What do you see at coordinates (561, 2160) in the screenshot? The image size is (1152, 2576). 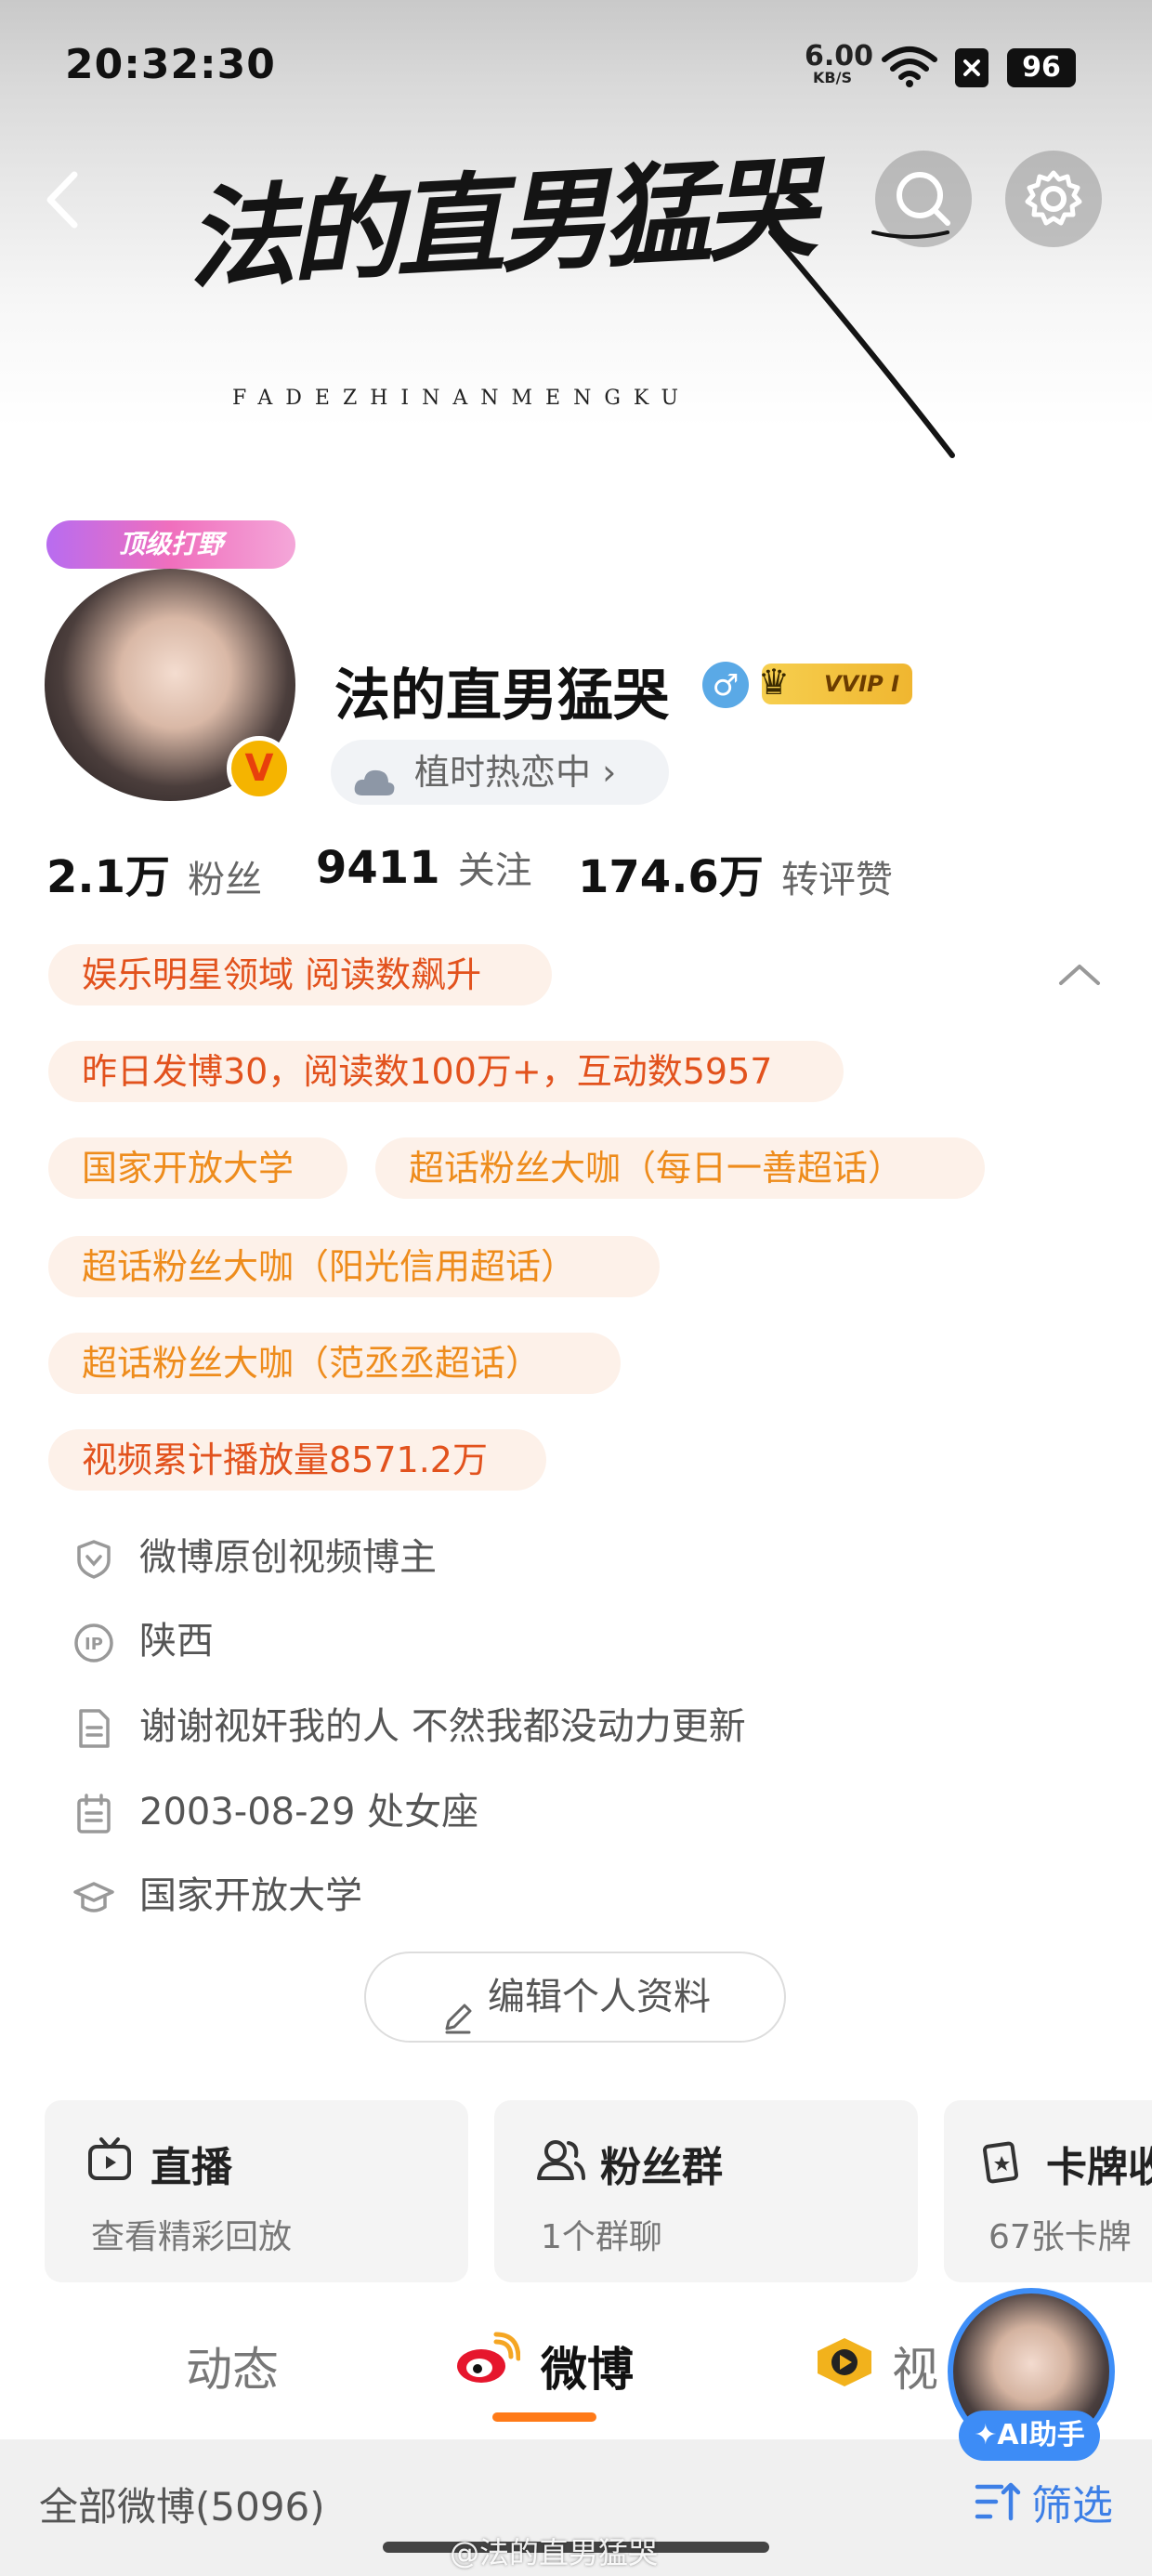 I see `group-icon` at bounding box center [561, 2160].